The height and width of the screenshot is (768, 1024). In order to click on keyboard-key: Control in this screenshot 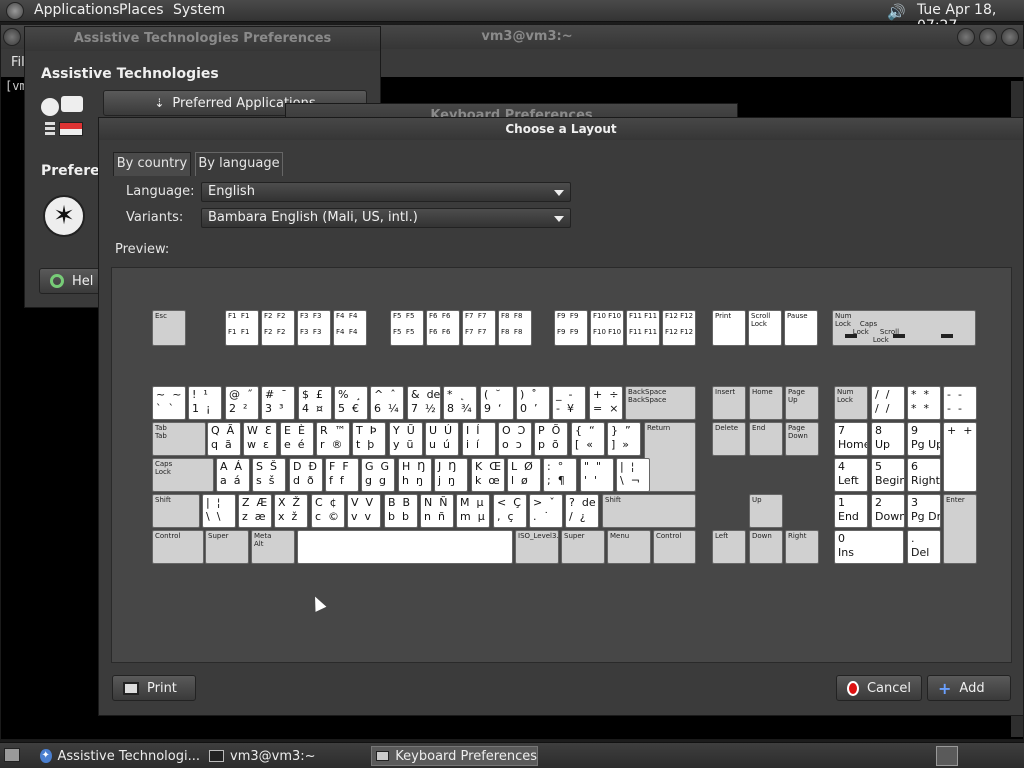, I will do `click(674, 547)`.